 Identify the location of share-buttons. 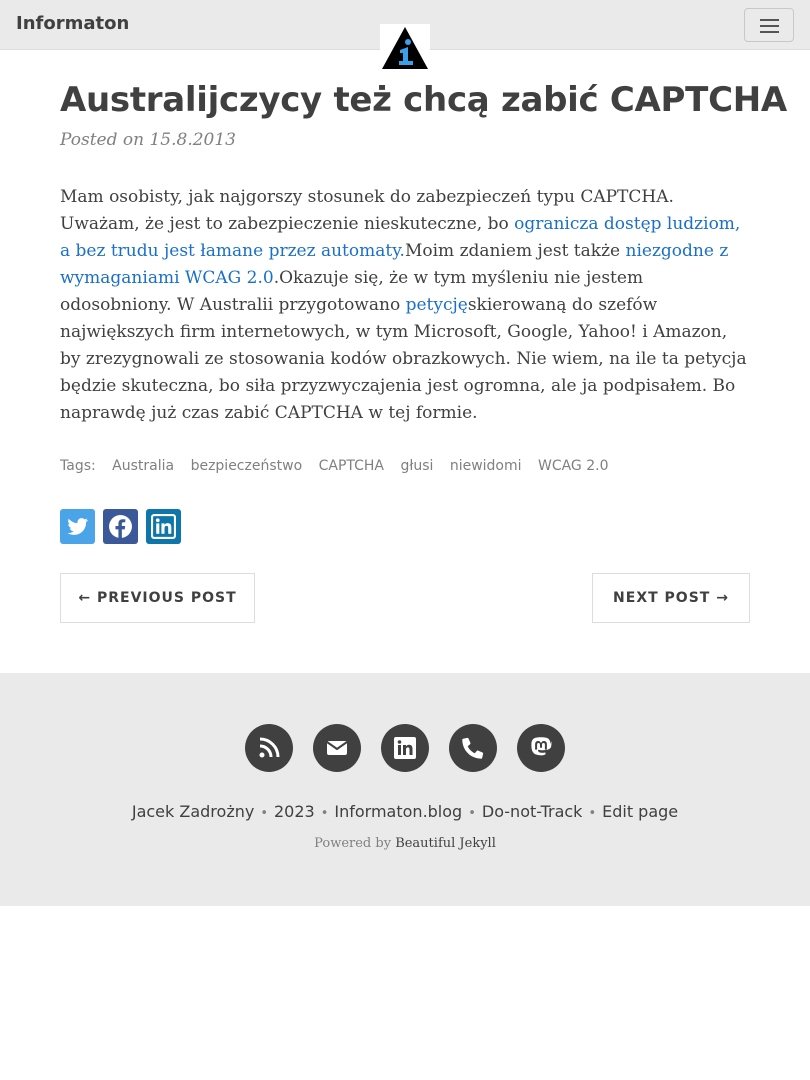
(122, 526).